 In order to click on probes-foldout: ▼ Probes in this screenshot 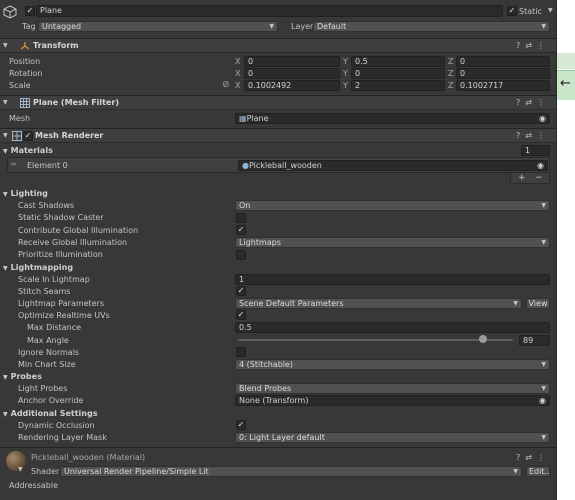, I will do `click(22, 377)`.